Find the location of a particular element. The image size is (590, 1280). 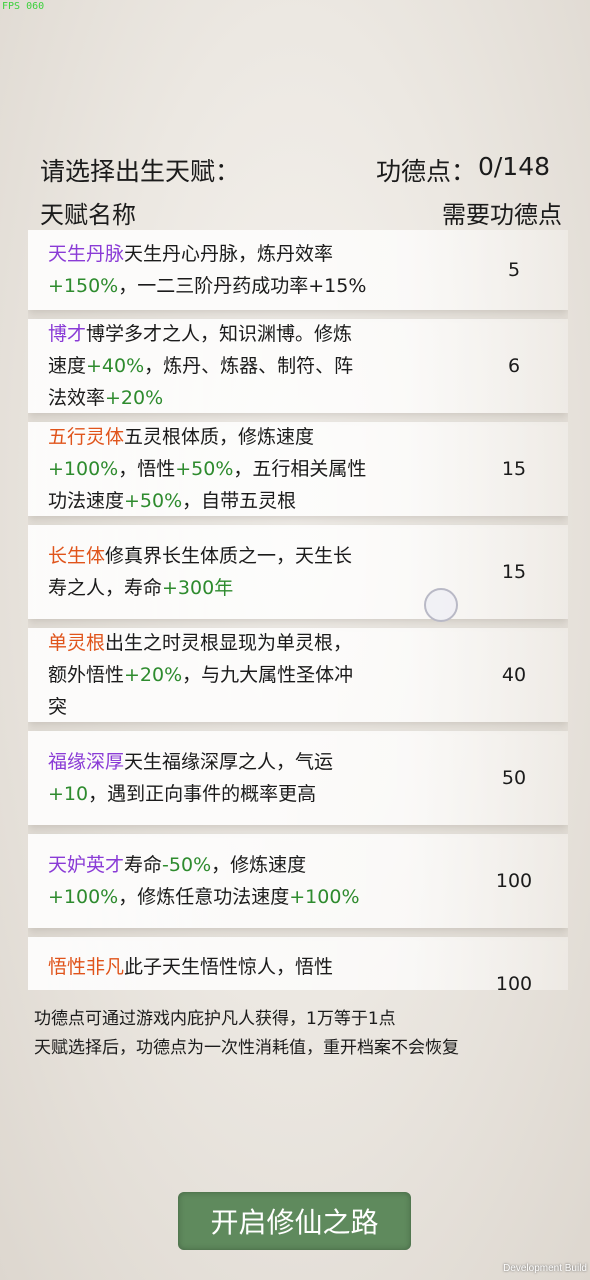

merit-points-value: 0/148 is located at coordinates (513, 166).